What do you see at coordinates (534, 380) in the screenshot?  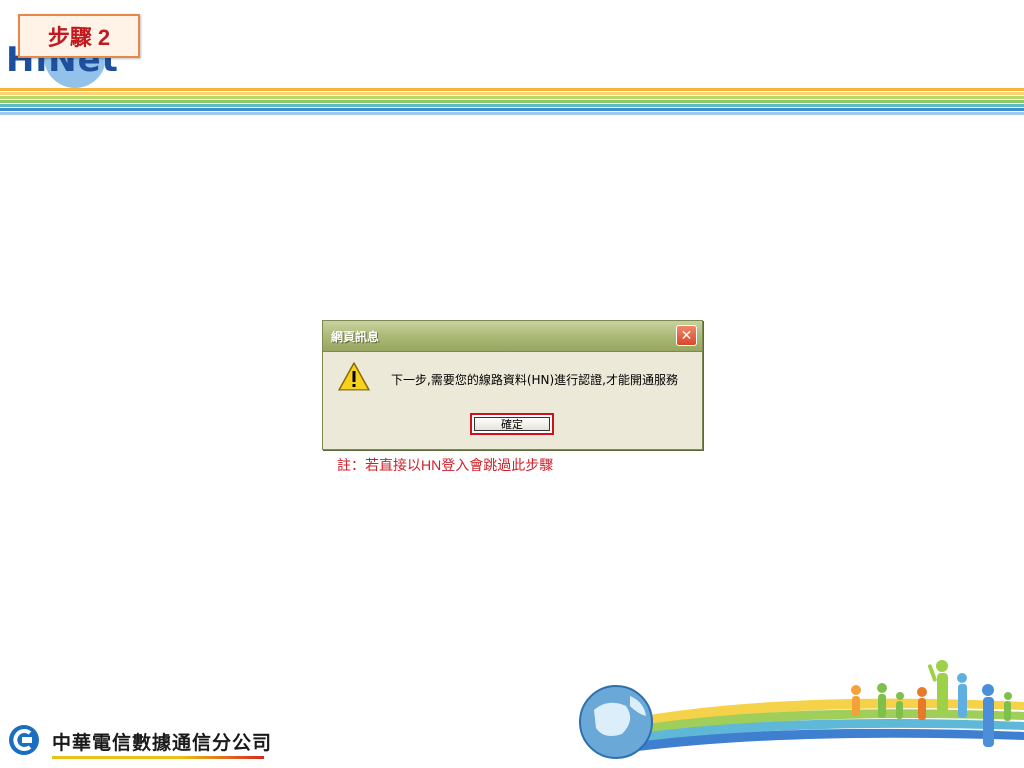 I see `dialog-message: 下一步,需要您的線路資料(HN)進行認證,才能開通服務` at bounding box center [534, 380].